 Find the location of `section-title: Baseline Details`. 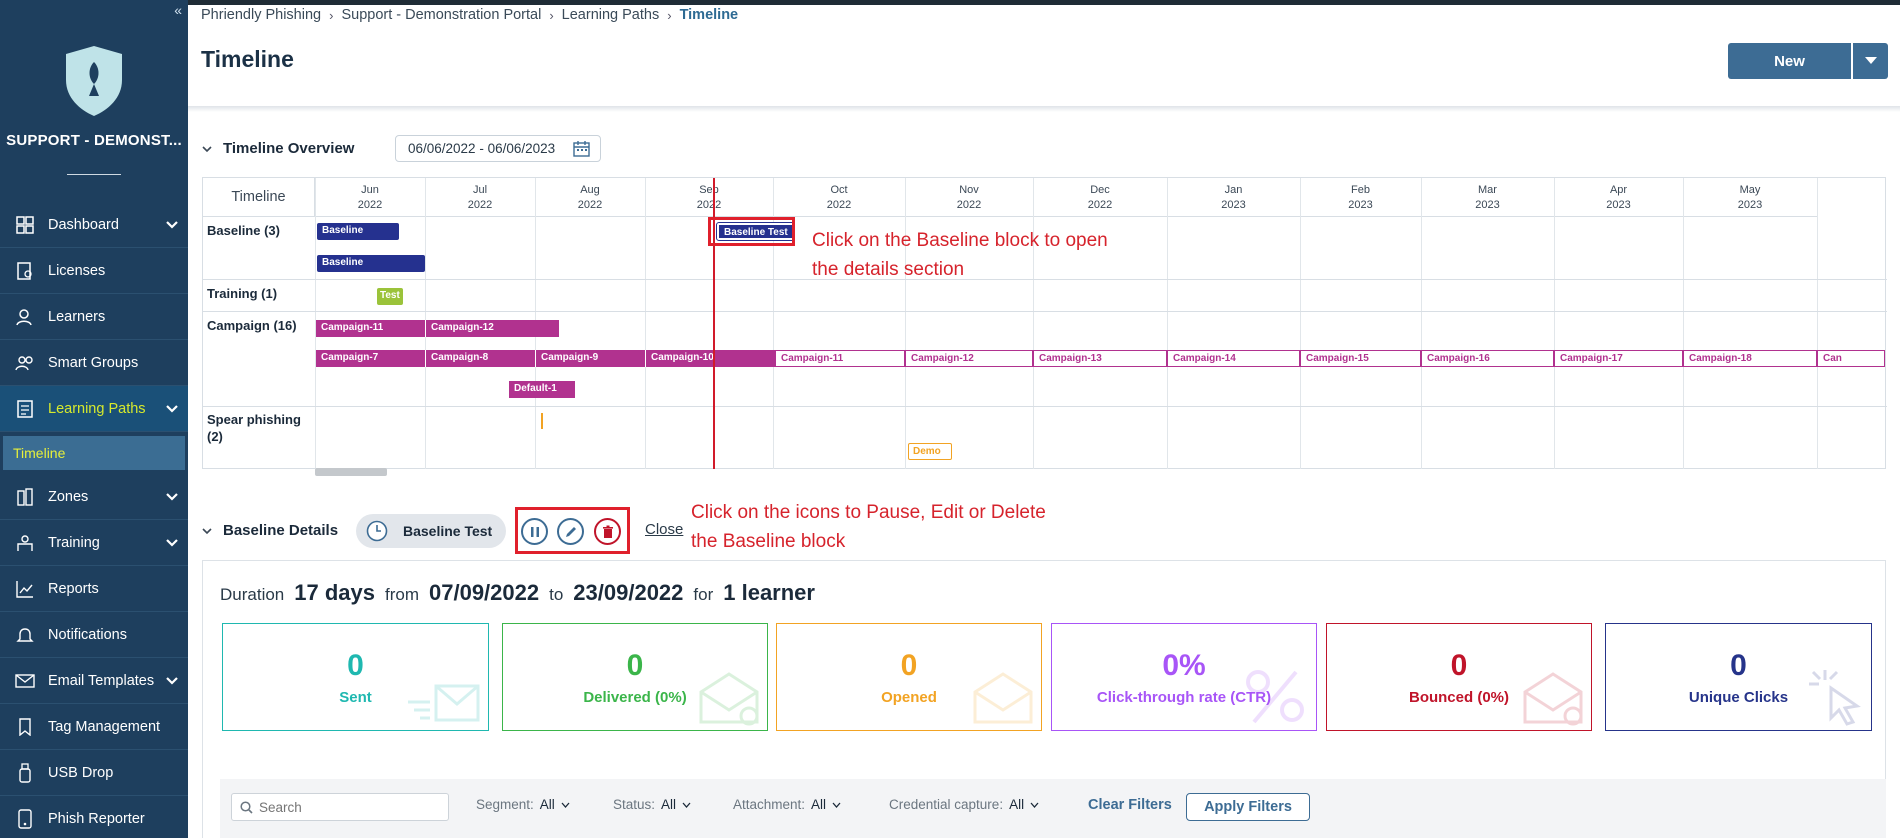

section-title: Baseline Details is located at coordinates (281, 530).